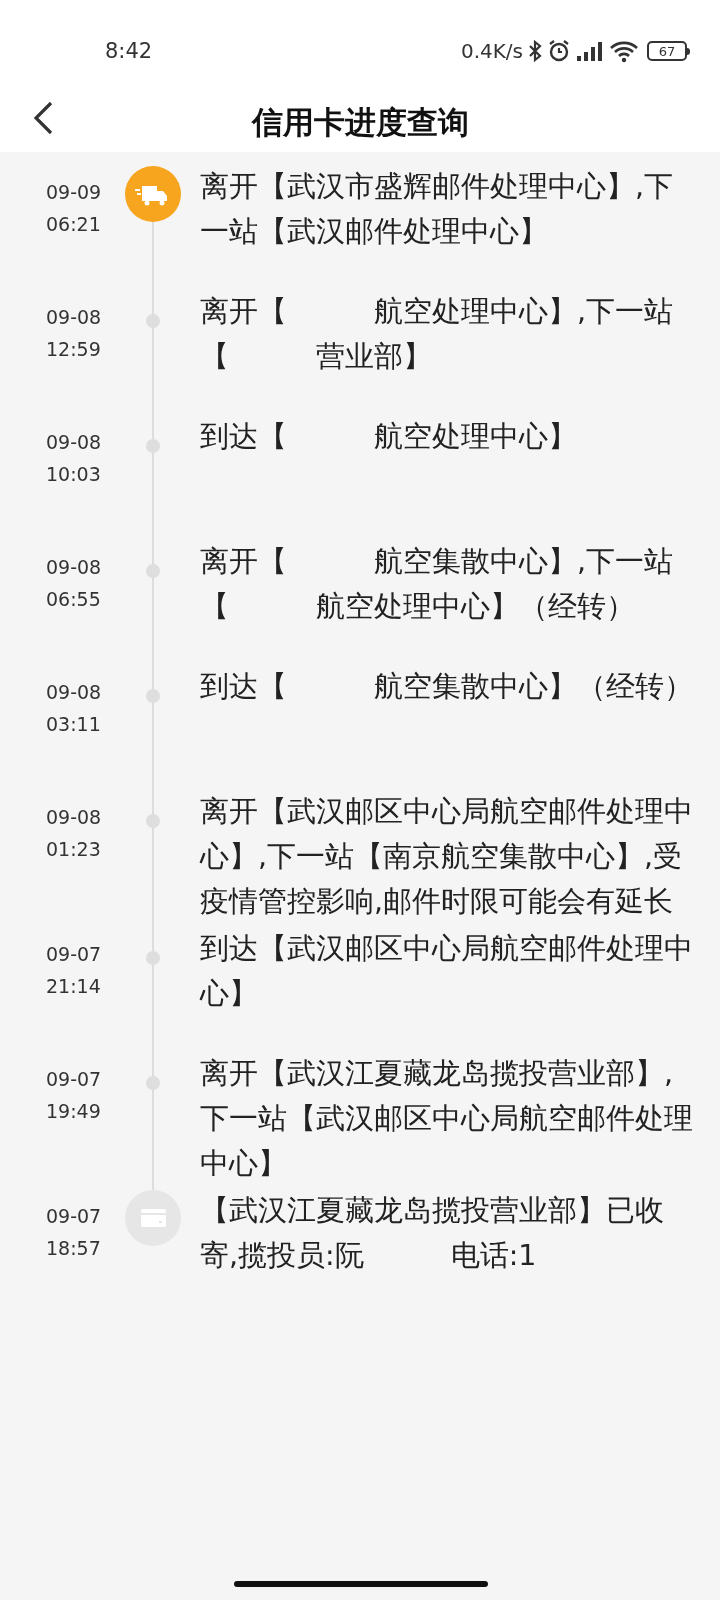 Image resolution: width=720 pixels, height=1600 pixels. Describe the element at coordinates (74, 224) in the screenshot. I see `entry-time: 06:21` at that location.